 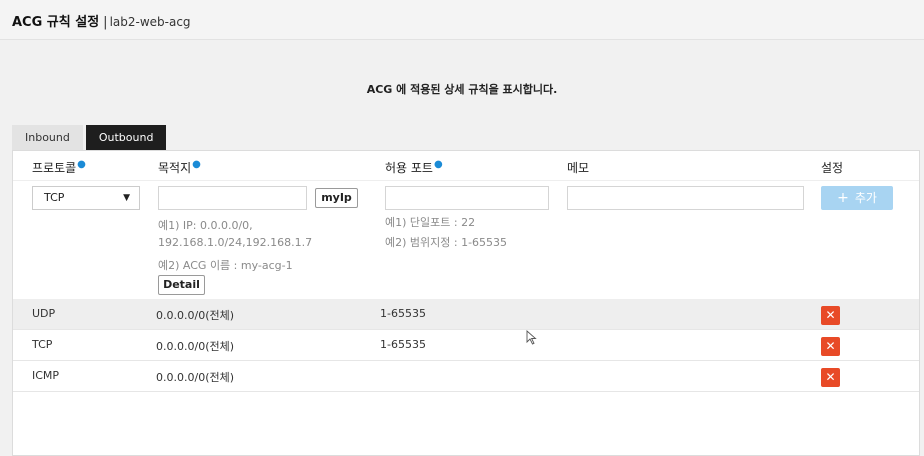 I want to click on dialog-description: ACG 에 적용된 상세 규칙을 표시합니다., so click(x=462, y=89).